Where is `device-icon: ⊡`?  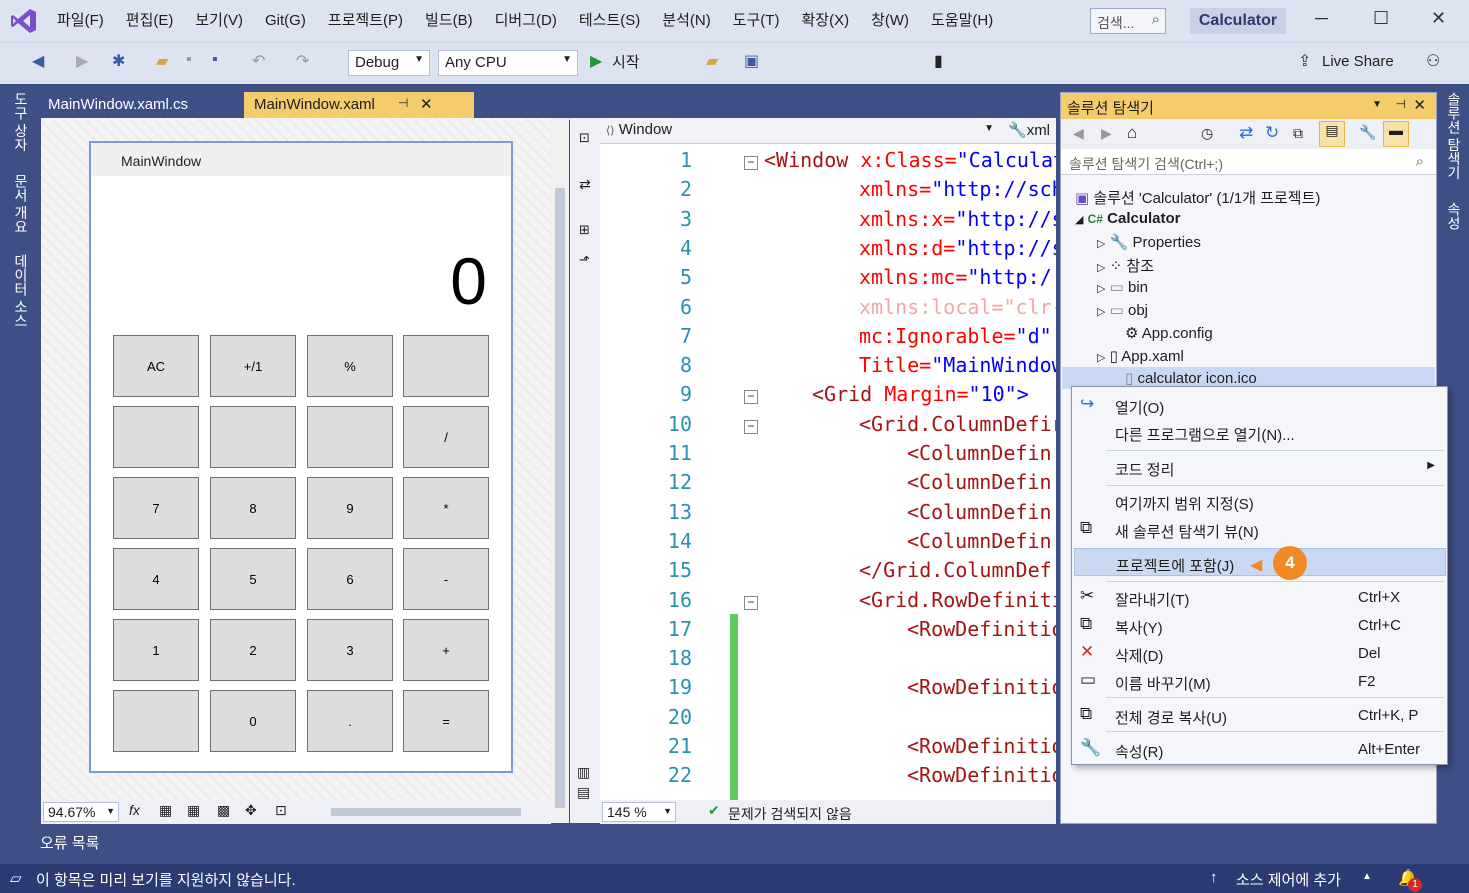 device-icon: ⊡ is located at coordinates (281, 810).